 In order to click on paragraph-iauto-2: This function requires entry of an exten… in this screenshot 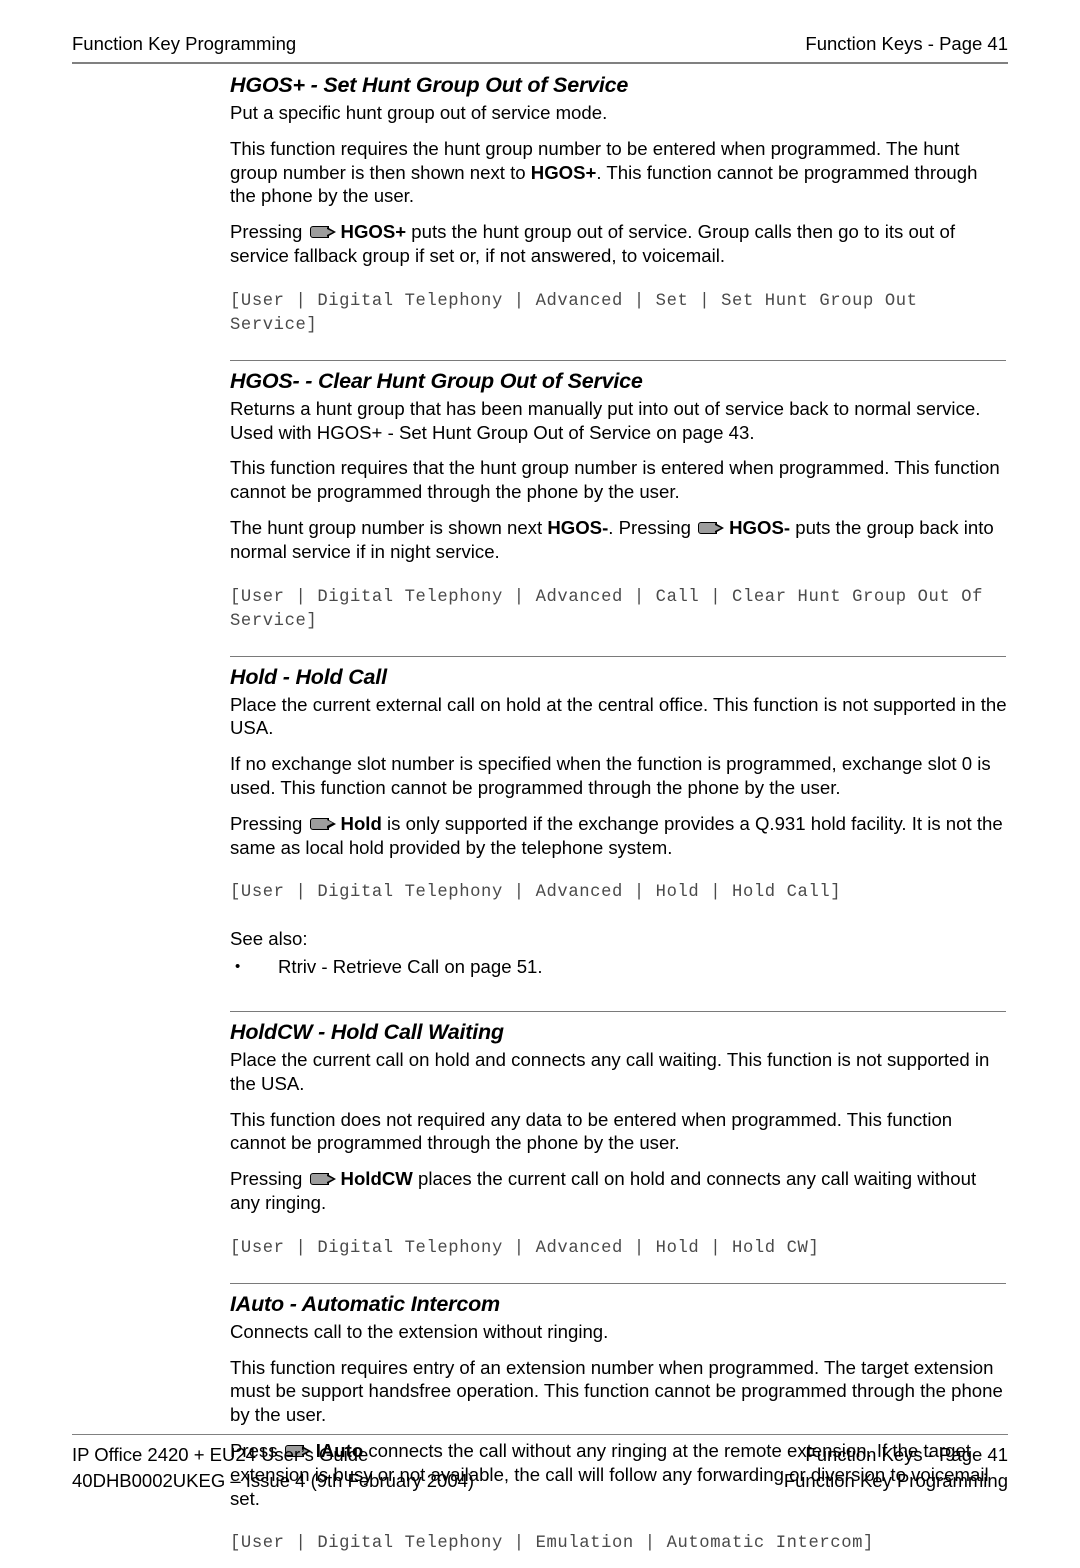, I will do `click(616, 1391)`.